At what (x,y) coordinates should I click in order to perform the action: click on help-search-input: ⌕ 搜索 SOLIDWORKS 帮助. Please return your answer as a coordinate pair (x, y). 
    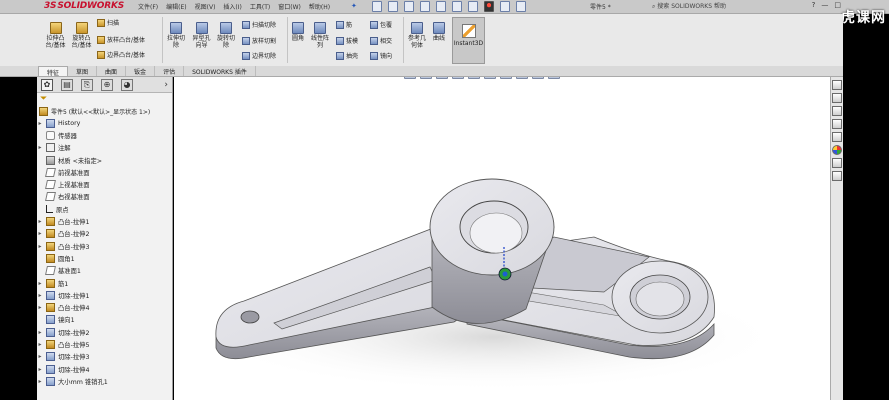
    Looking at the image, I should click on (707, 6).